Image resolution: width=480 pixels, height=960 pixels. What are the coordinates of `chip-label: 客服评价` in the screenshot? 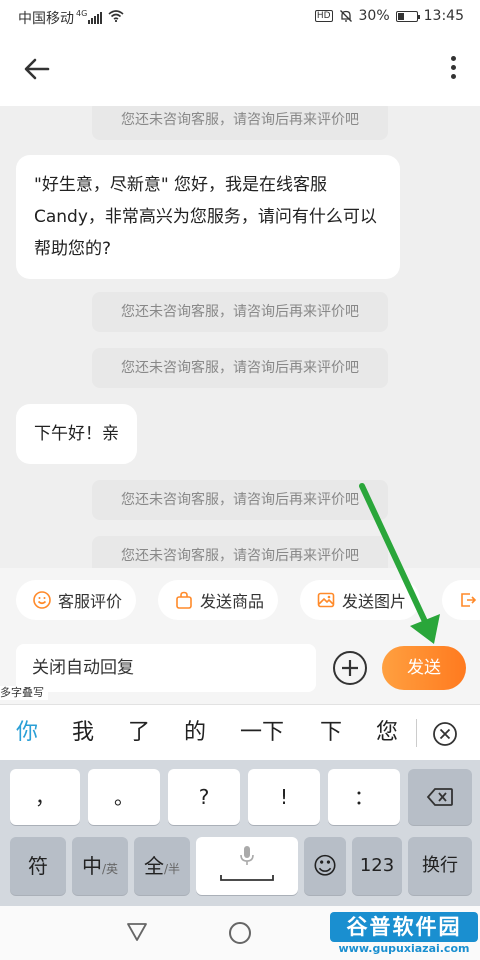 It's located at (90, 601).